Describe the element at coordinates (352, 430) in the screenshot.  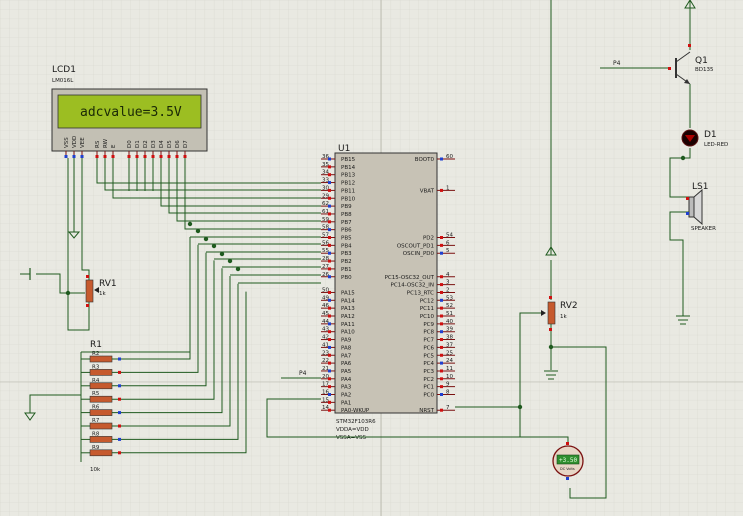
I see `mcu-power-line-1: VDDA=VDD` at that location.